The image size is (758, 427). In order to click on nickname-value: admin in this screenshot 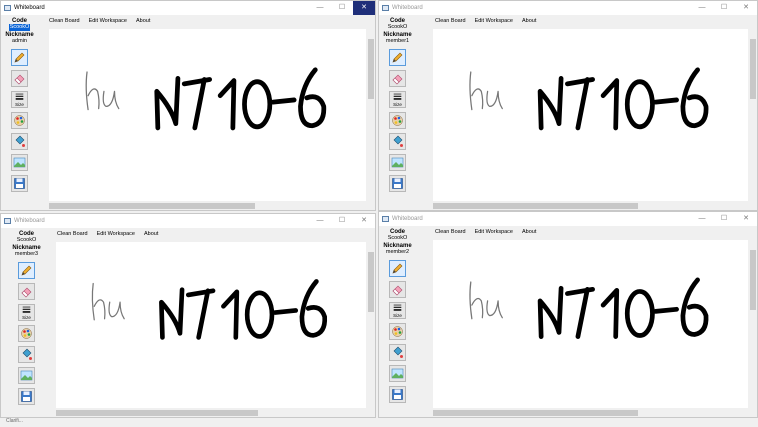, I will do `click(19, 41)`.